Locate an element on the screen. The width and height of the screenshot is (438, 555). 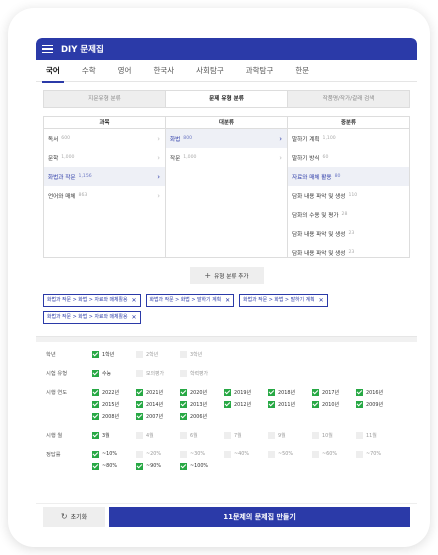
checkbox-unchecked-icon is located at coordinates (139, 373).